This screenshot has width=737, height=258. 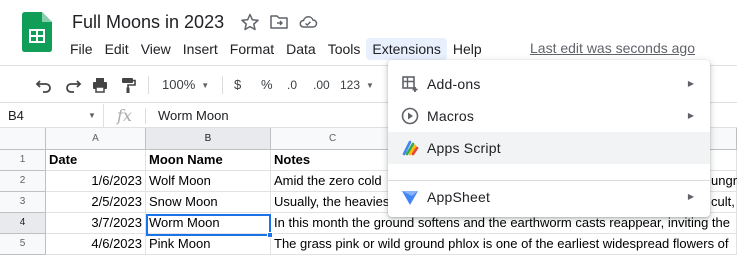 I want to click on cell-a1: Date, so click(x=96, y=160).